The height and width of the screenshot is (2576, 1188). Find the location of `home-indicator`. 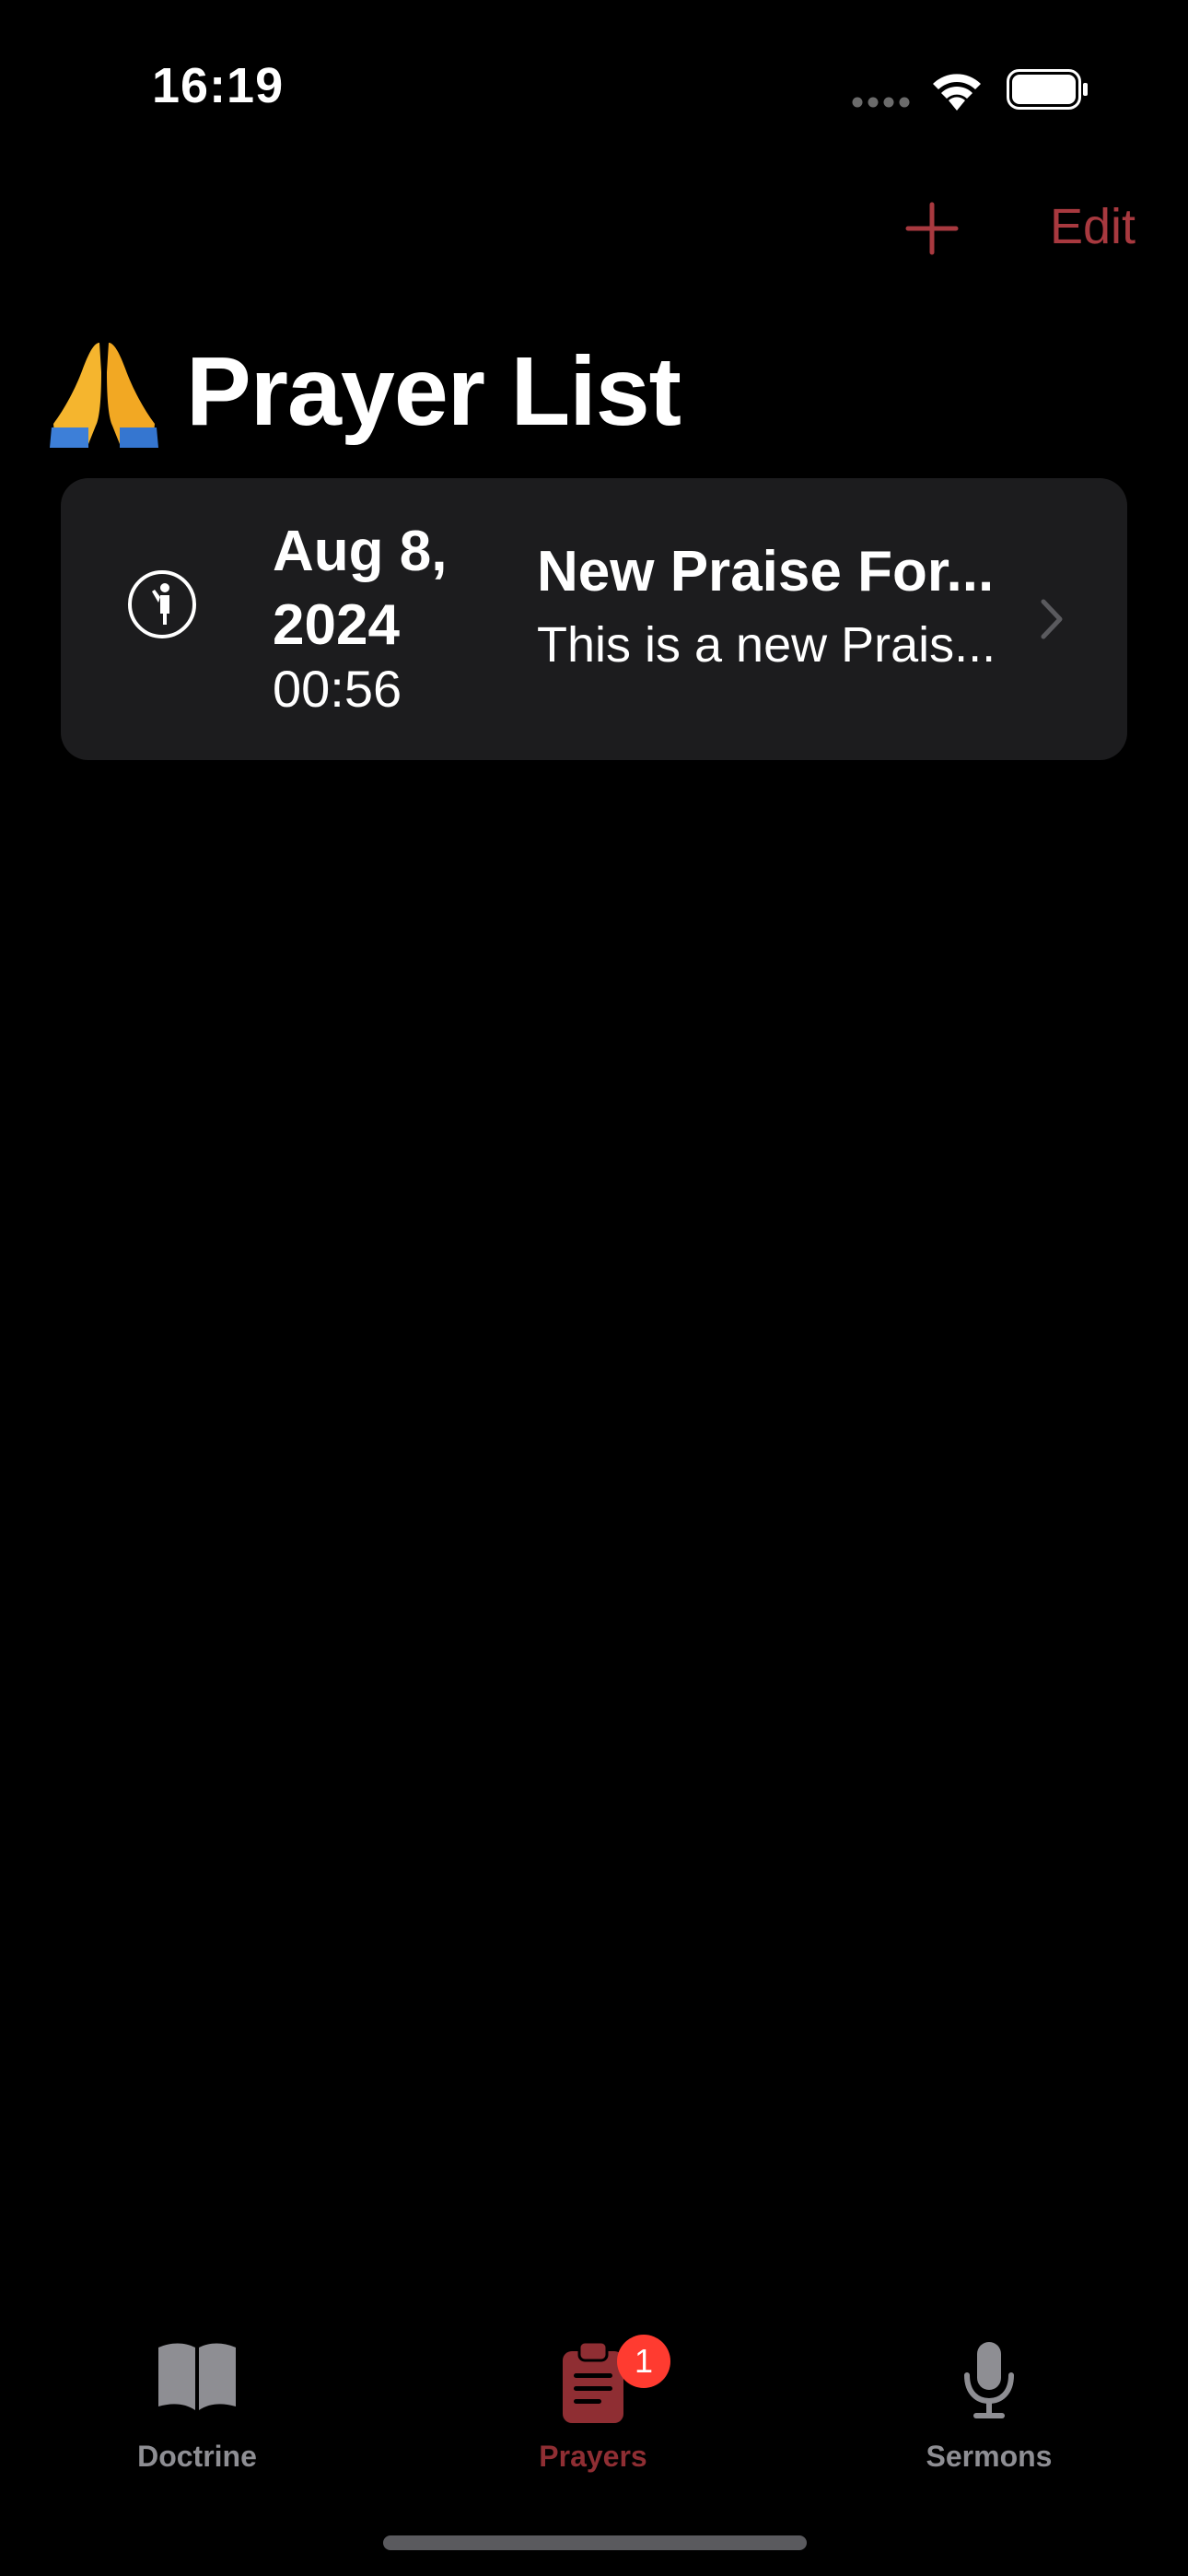

home-indicator is located at coordinates (595, 2542).